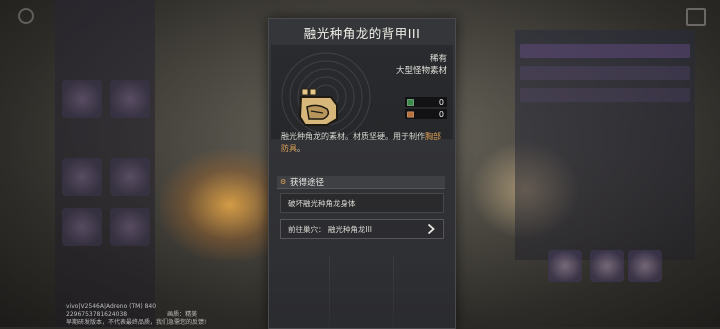 The width and height of the screenshot is (720, 329). I want to click on back-icon, so click(26, 16).